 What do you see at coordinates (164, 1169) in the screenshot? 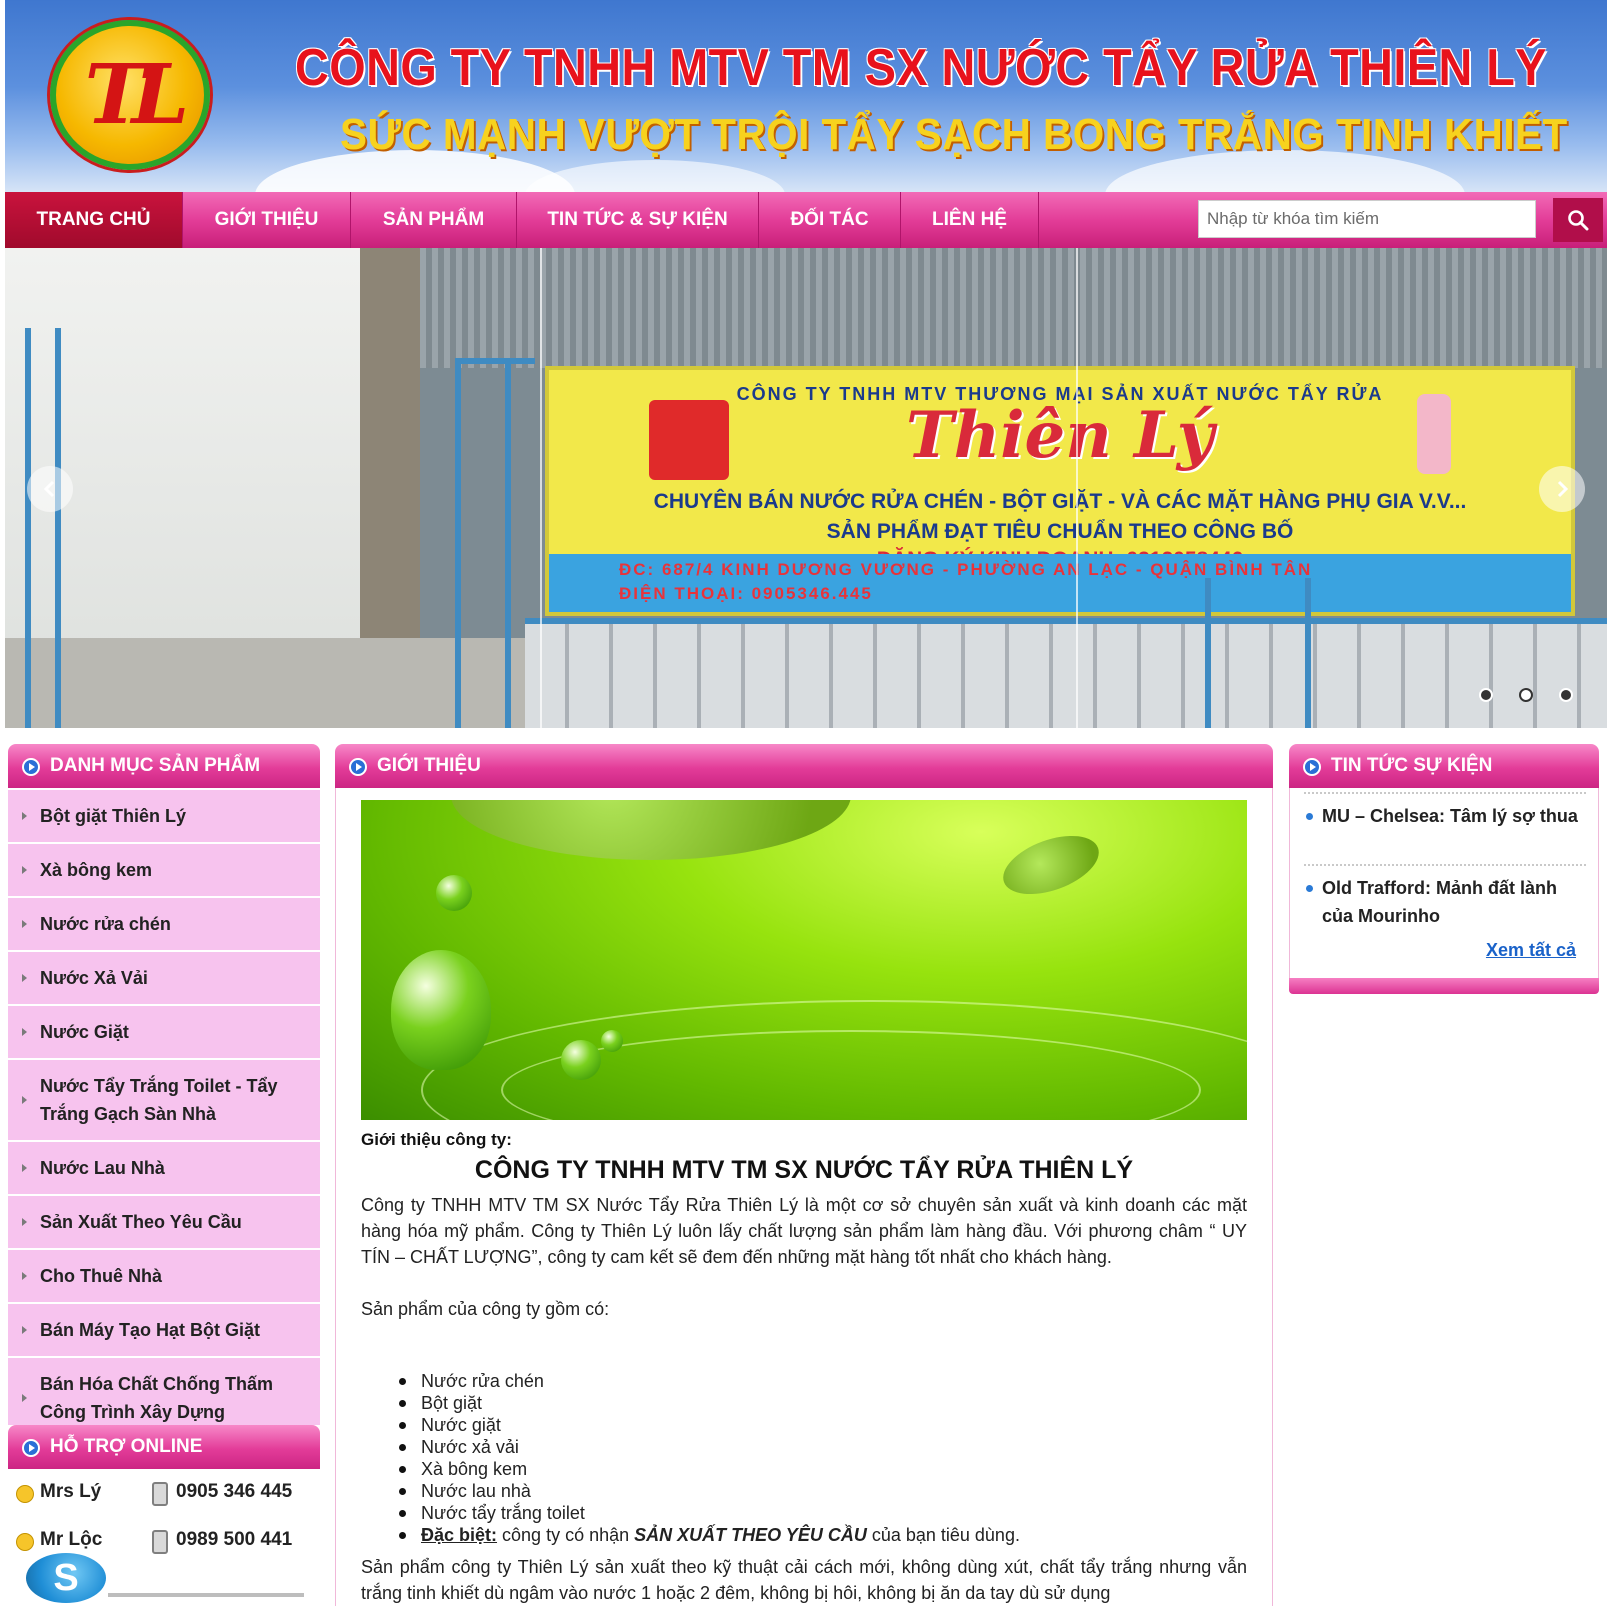
I see `category-item: Nước Lau Nhà` at bounding box center [164, 1169].